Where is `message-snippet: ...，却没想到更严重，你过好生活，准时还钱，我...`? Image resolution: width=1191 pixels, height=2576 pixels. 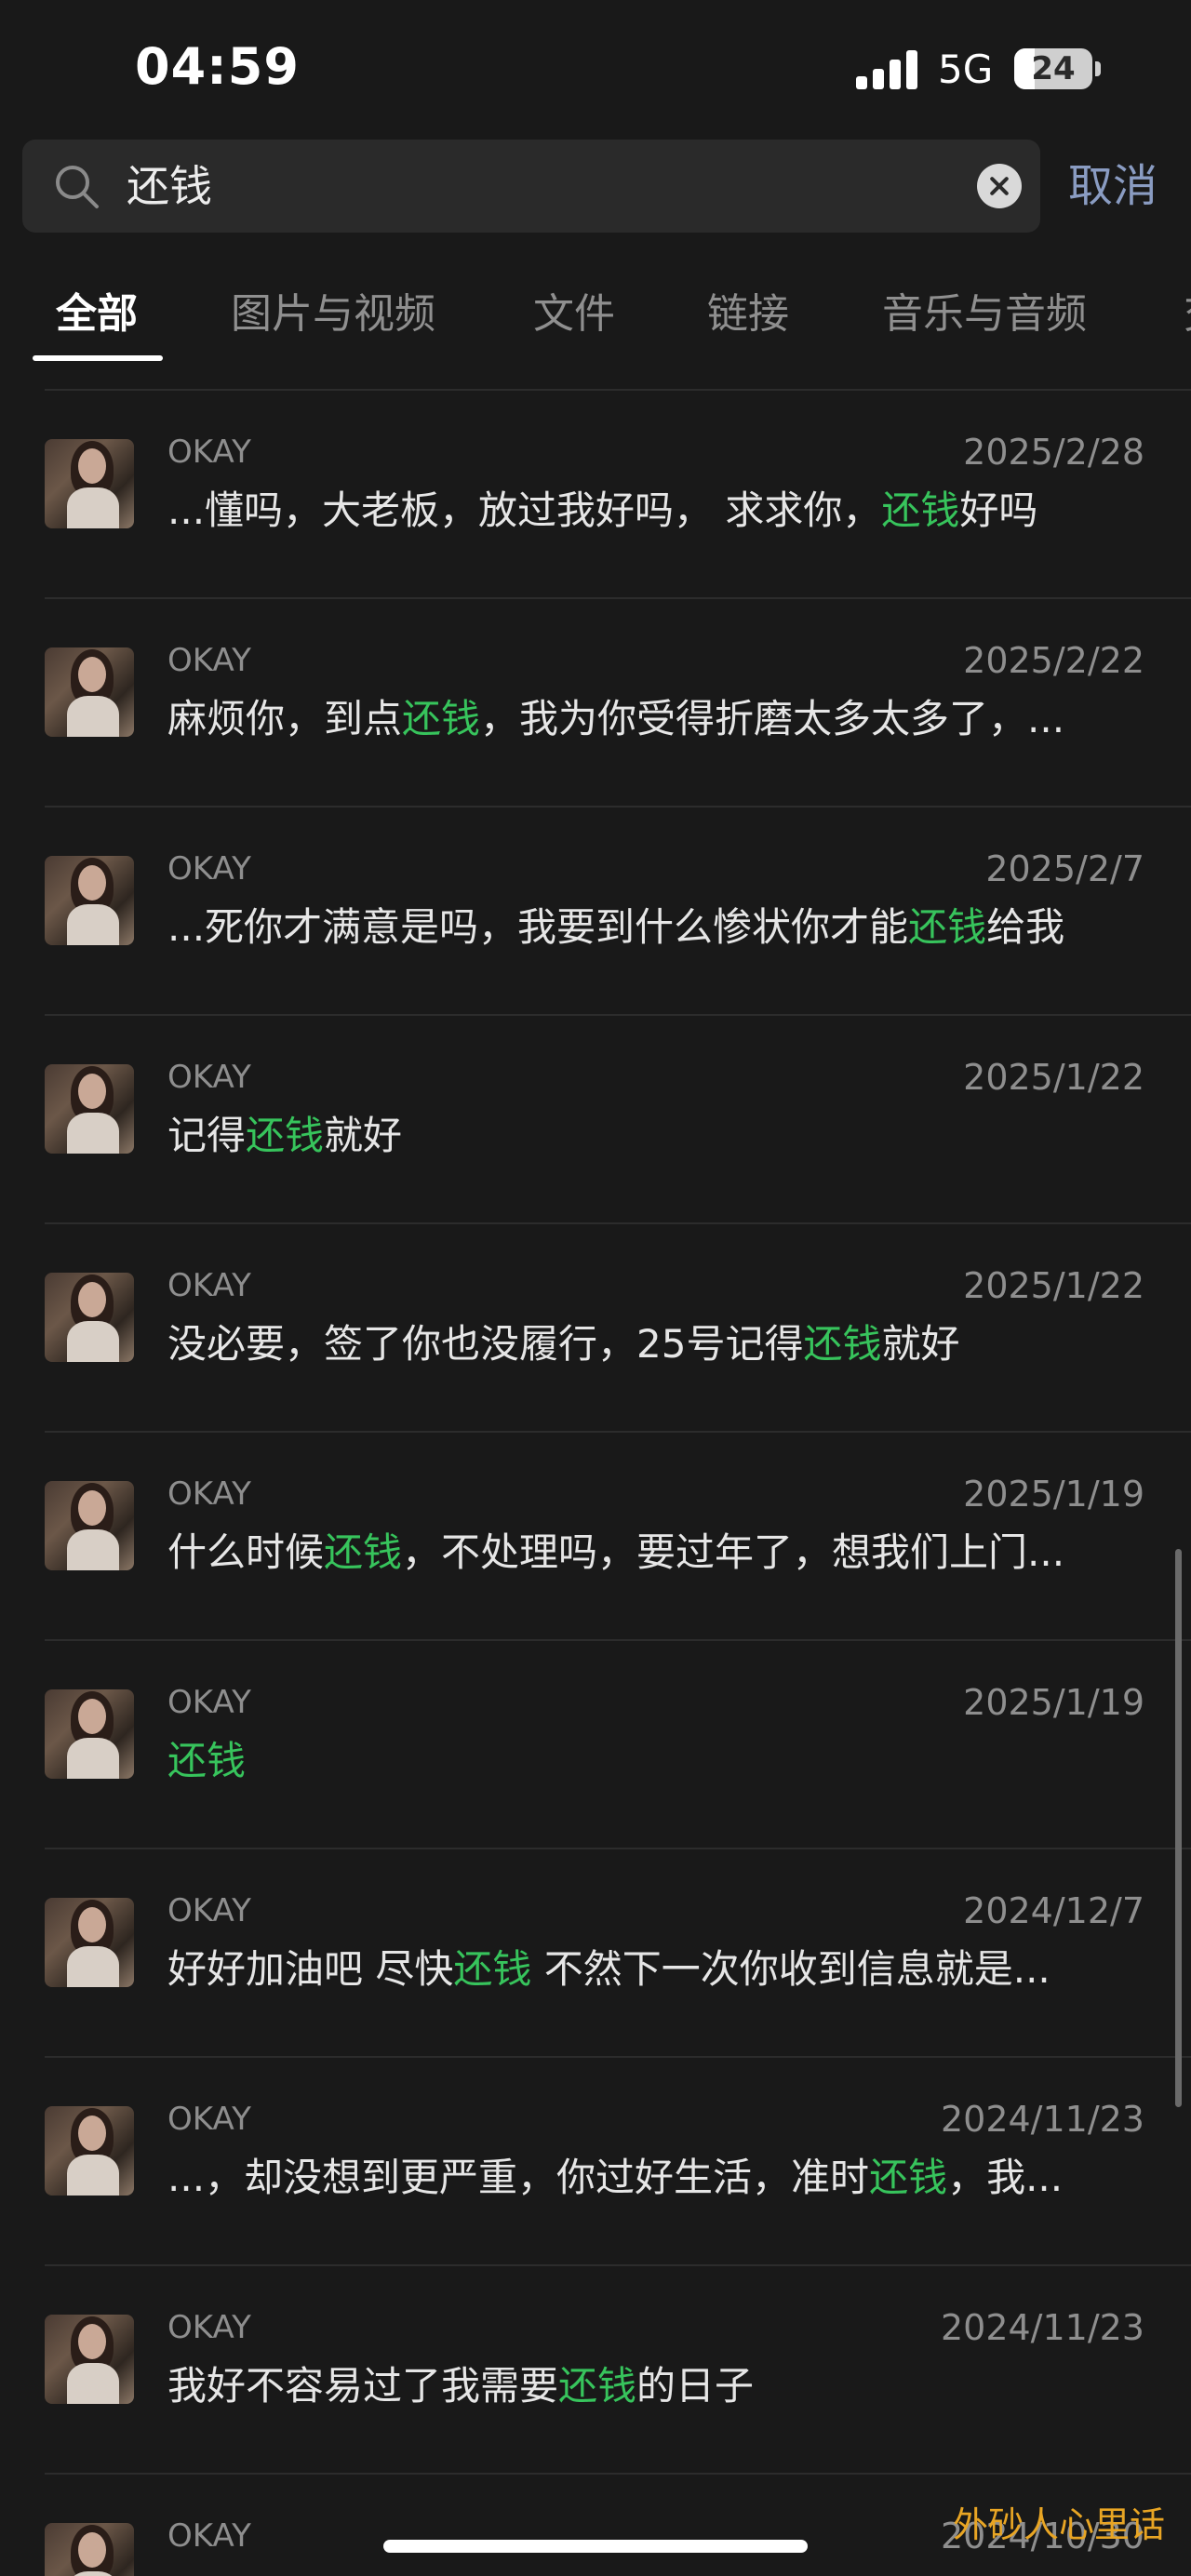
message-snippet: ...，却没想到更严重，你过好生活，准时还钱，我... is located at coordinates (656, 2178).